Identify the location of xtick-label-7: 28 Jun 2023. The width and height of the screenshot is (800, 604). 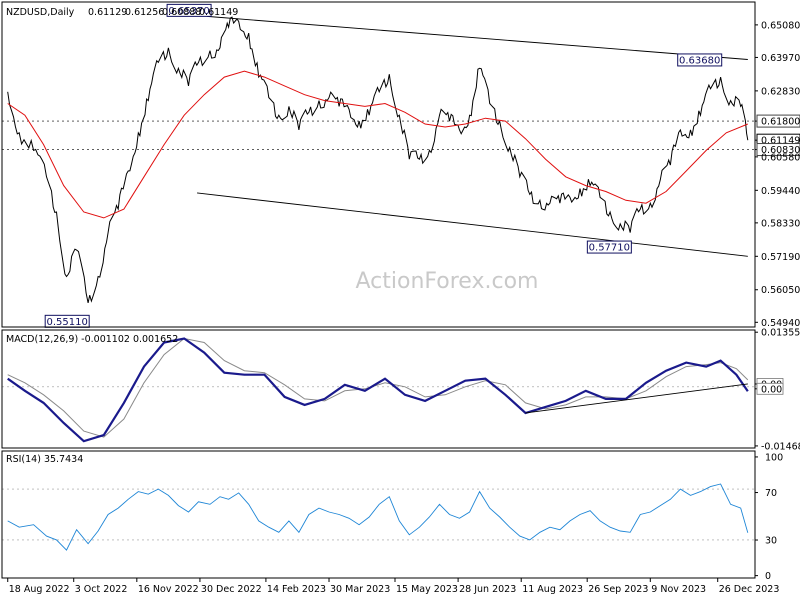
(487, 589).